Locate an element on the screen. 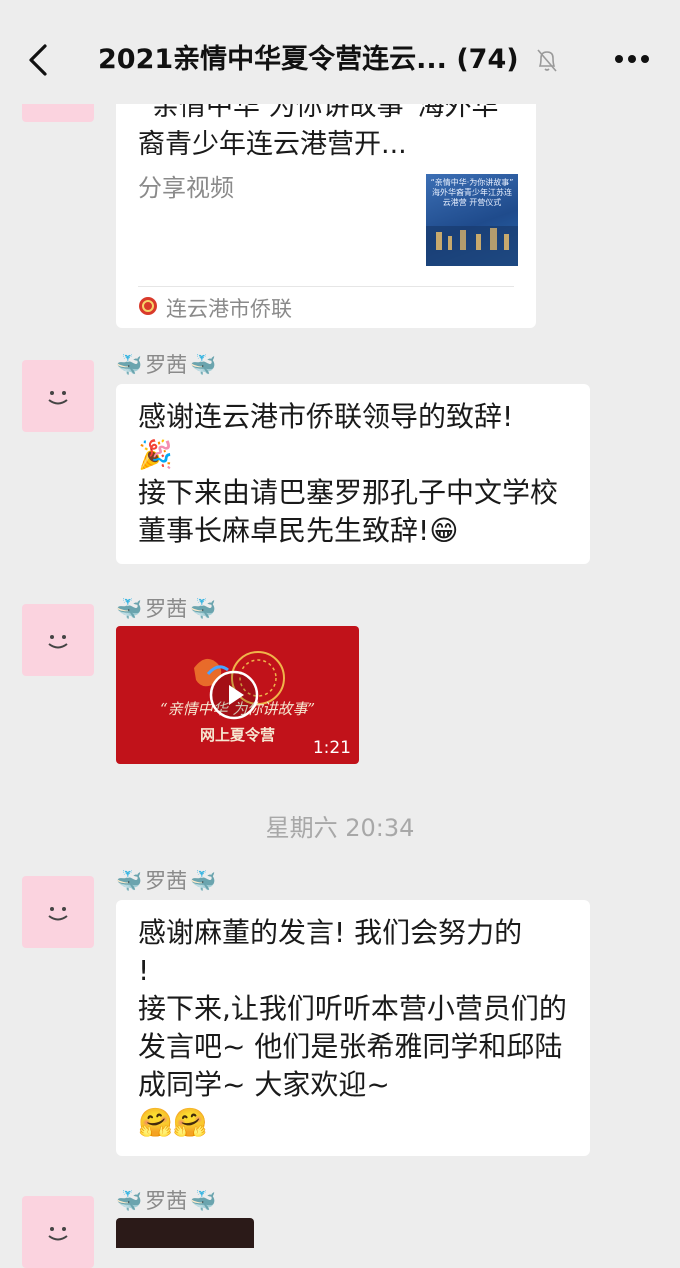 This screenshot has height=1268, width=680. chevron-left-icon is located at coordinates (38, 60).